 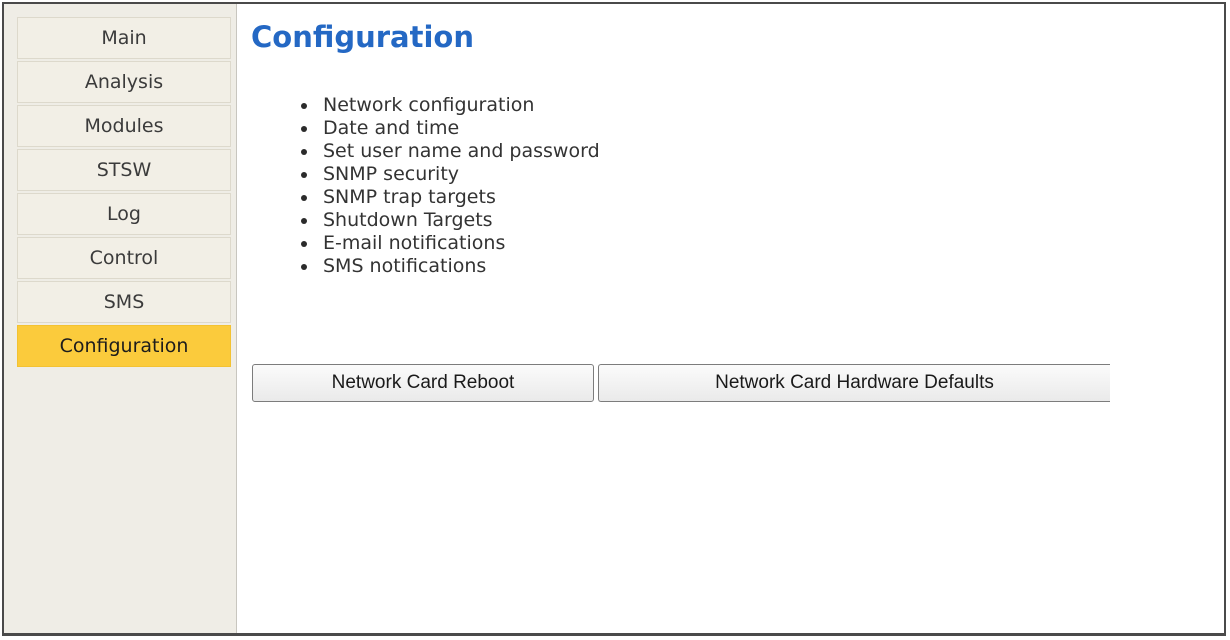 What do you see at coordinates (124, 214) in the screenshot?
I see `sidebar-item-log: Log` at bounding box center [124, 214].